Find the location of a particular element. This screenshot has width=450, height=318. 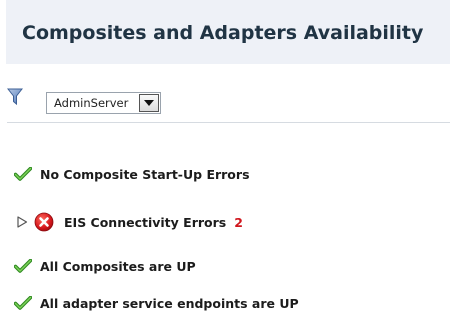

status-label: All Composites are UP is located at coordinates (118, 266).